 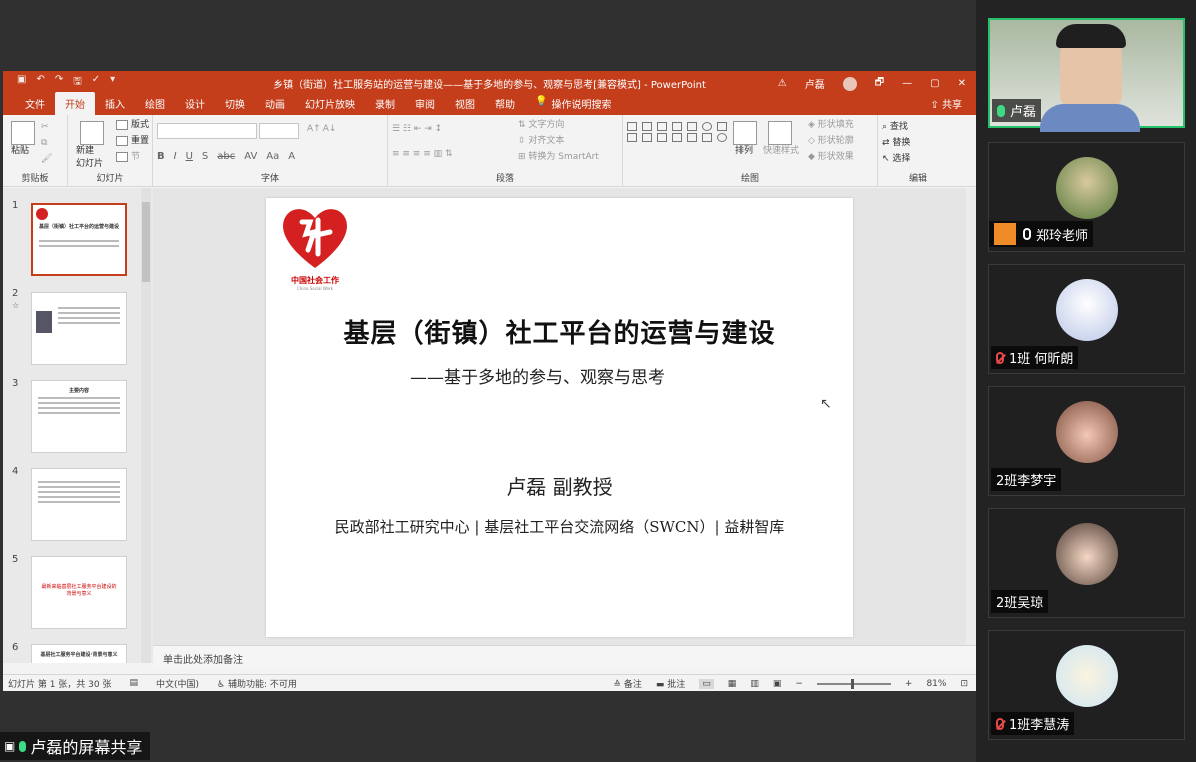 I want to click on tab-record: 录制, so click(x=385, y=105).